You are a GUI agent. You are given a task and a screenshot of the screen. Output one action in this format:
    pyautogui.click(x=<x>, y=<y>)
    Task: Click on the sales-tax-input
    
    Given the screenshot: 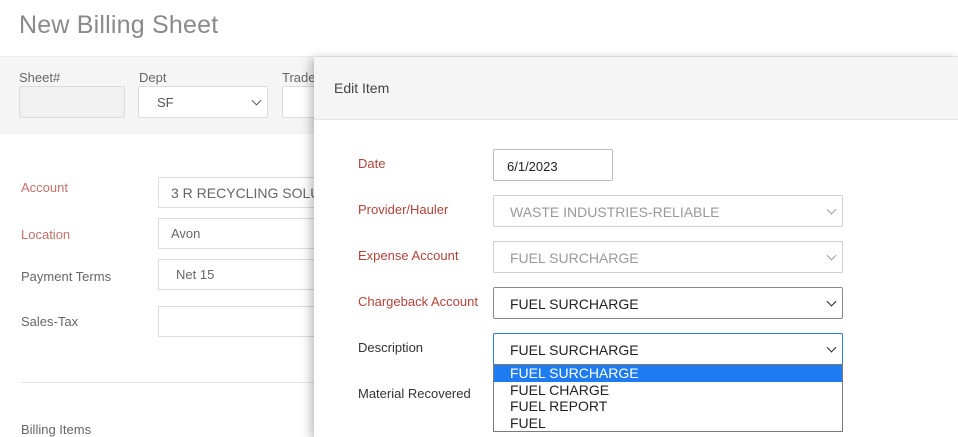 What is the action you would take?
    pyautogui.click(x=248, y=321)
    